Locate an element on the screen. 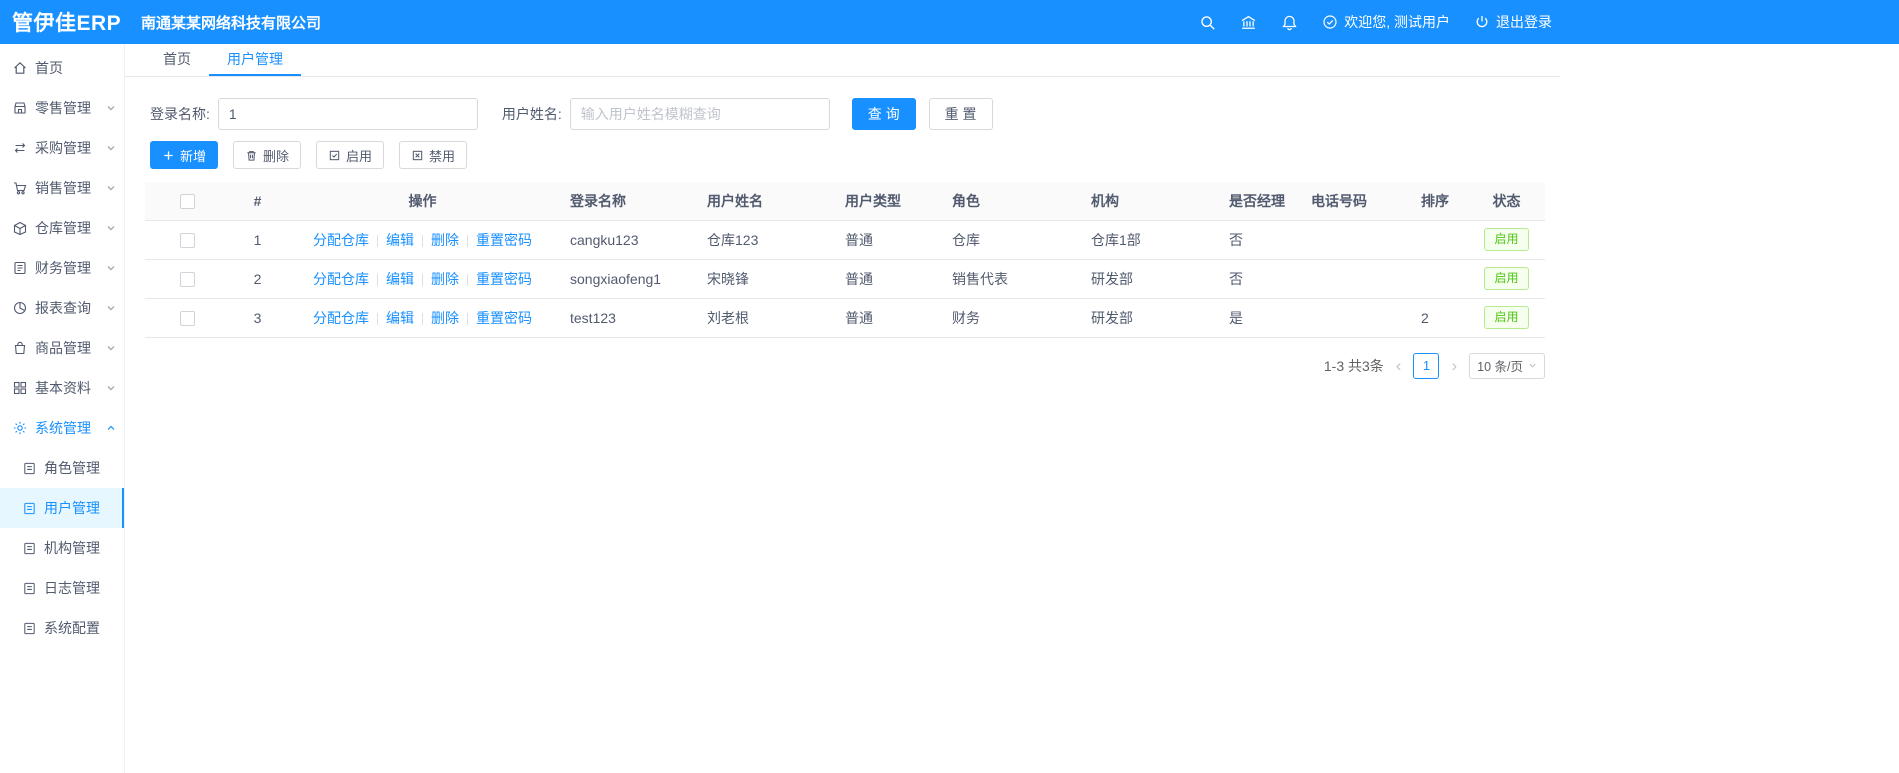 The width and height of the screenshot is (1899, 773). user-name-label: 用户姓名: is located at coordinates (531, 114).